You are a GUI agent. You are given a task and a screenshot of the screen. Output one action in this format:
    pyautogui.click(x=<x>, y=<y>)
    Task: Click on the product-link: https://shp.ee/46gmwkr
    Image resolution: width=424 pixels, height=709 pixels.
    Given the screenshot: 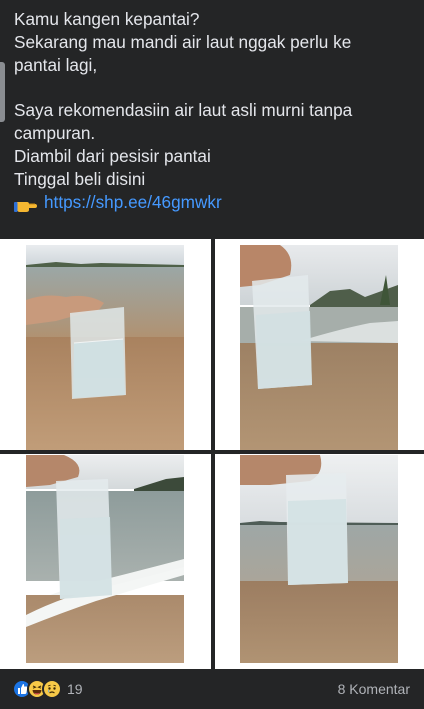 What is the action you would take?
    pyautogui.click(x=133, y=202)
    